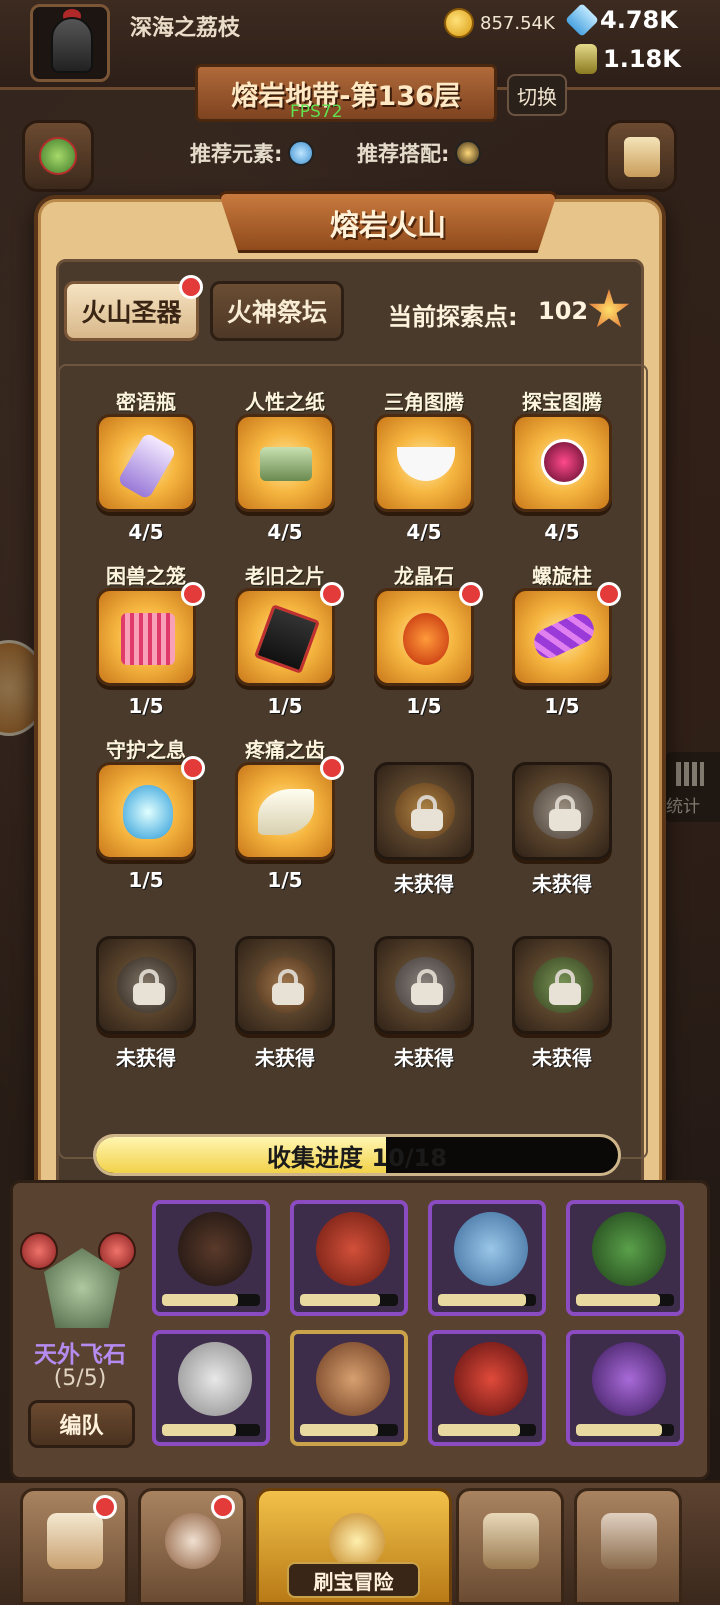 Image resolution: width=720 pixels, height=1605 pixels. What do you see at coordinates (628, 1546) in the screenshot?
I see `nav-forge-button` at bounding box center [628, 1546].